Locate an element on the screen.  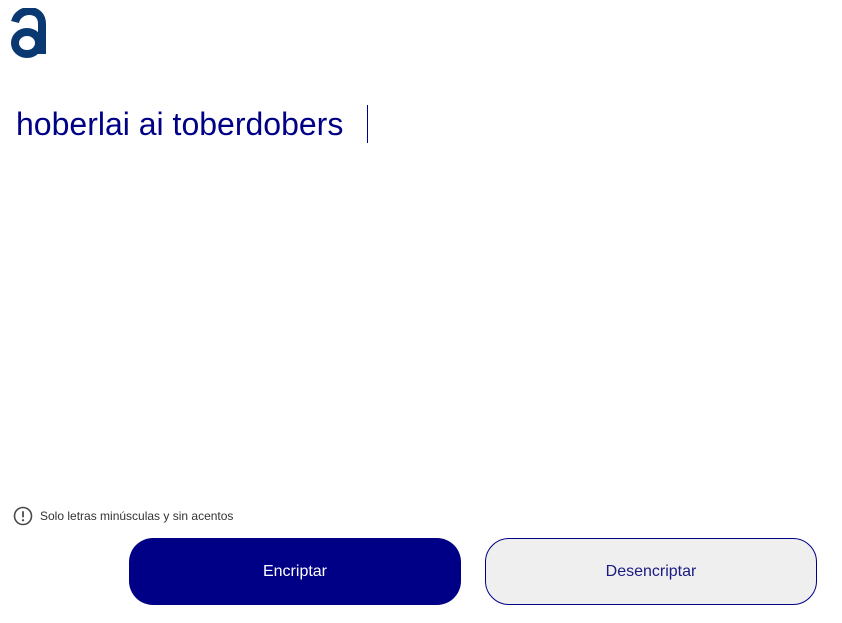
encrypt-button: Encriptar is located at coordinates (295, 571).